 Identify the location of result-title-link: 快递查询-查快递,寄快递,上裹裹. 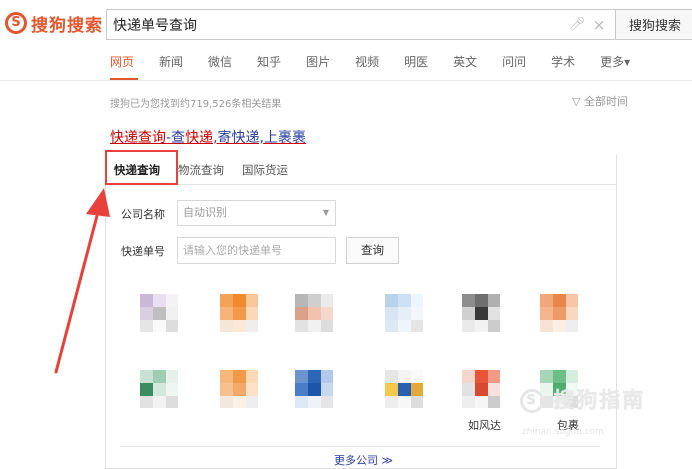
(208, 137).